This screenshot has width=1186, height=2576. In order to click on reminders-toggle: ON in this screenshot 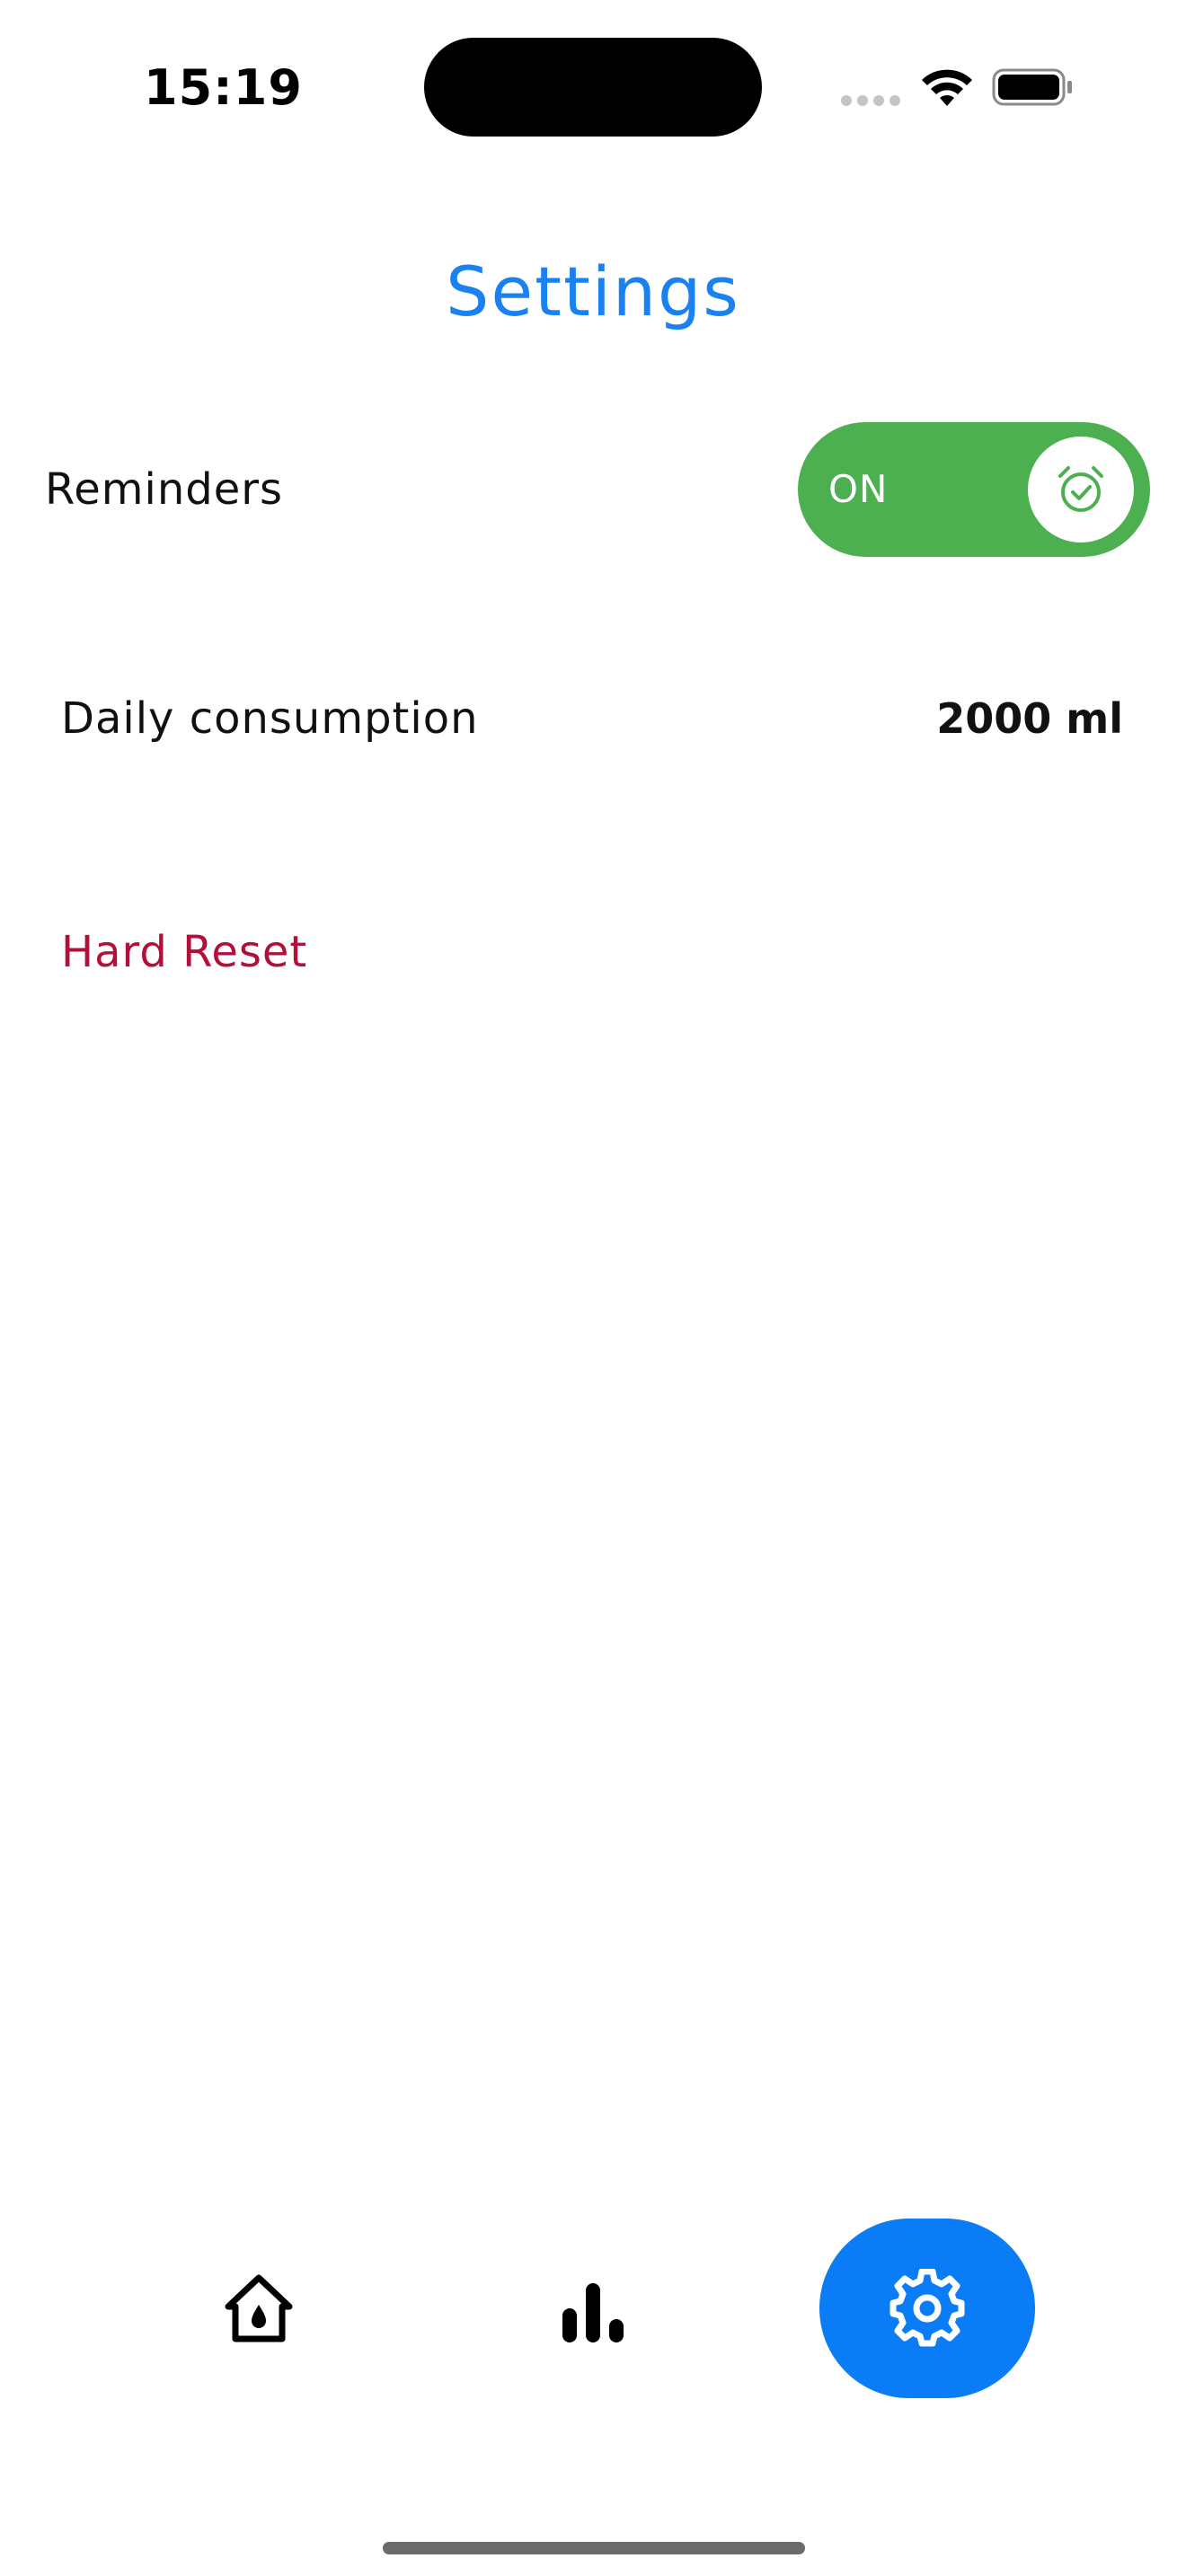, I will do `click(974, 489)`.